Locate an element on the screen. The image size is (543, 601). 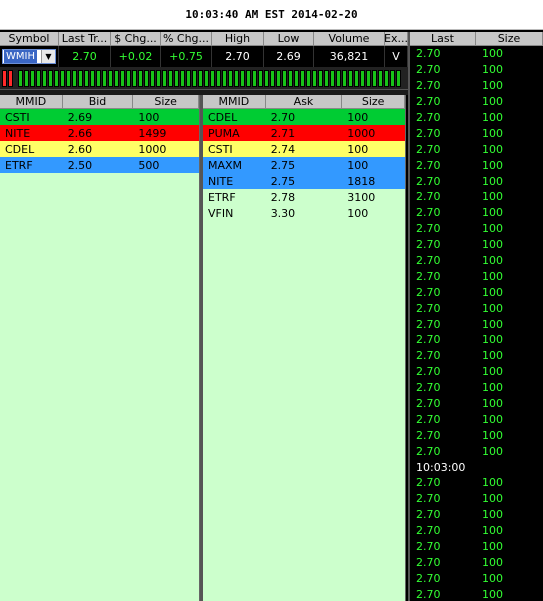
symbol-cell: WMIH ▼ is located at coordinates (29, 56).